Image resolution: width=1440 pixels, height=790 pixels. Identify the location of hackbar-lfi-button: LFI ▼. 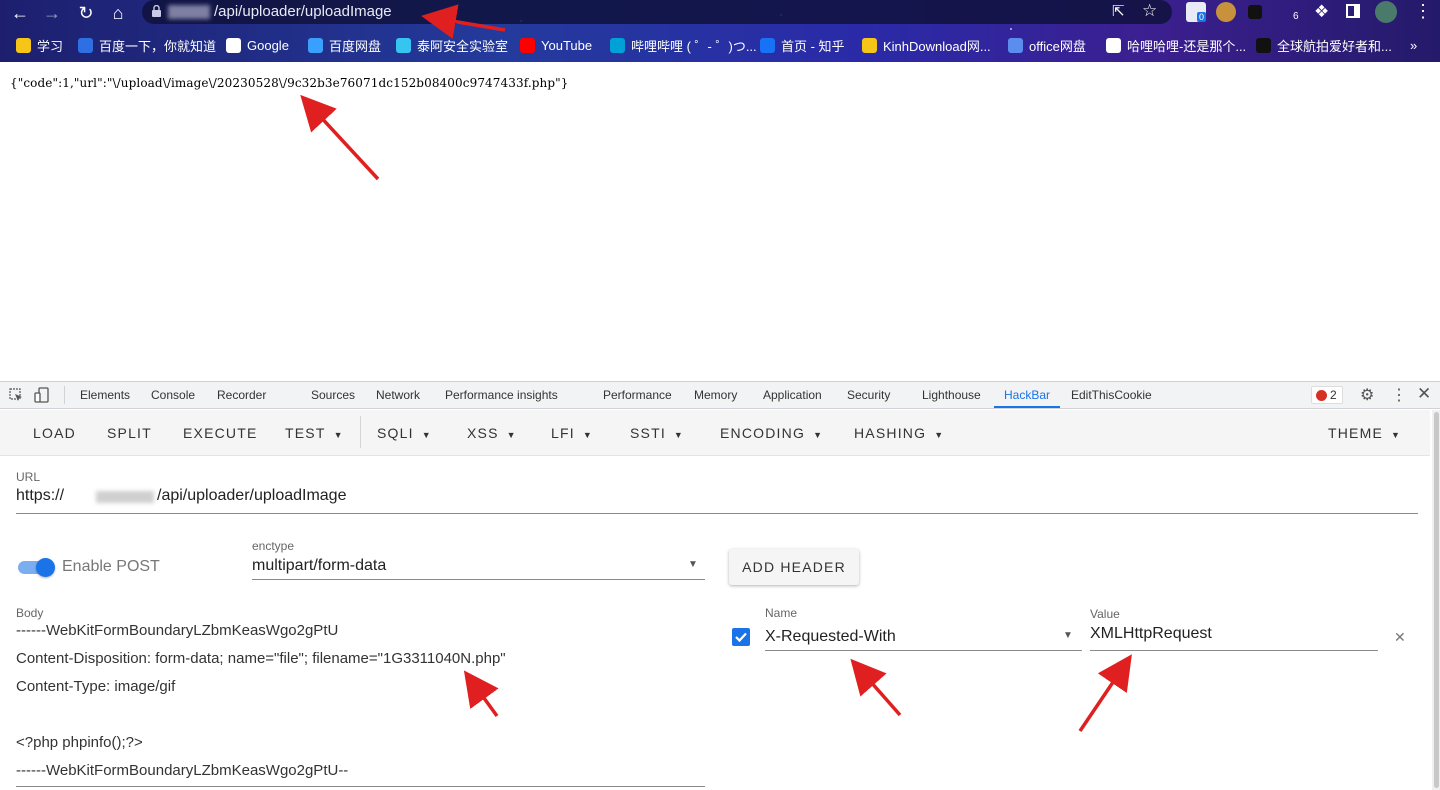
(572, 433).